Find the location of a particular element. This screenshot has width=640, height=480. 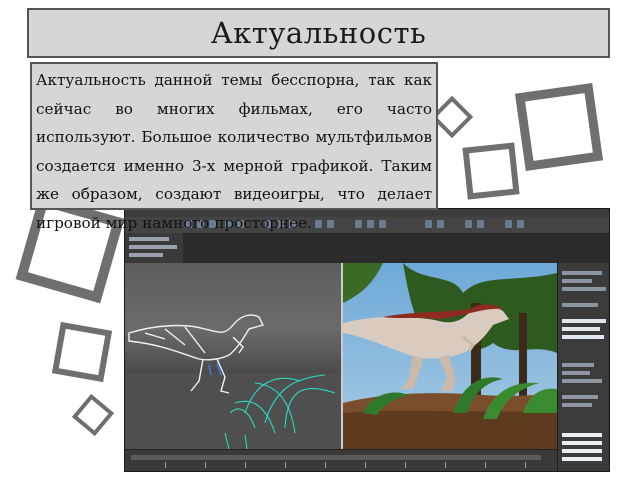

render-viewport is located at coordinates (450, 356).